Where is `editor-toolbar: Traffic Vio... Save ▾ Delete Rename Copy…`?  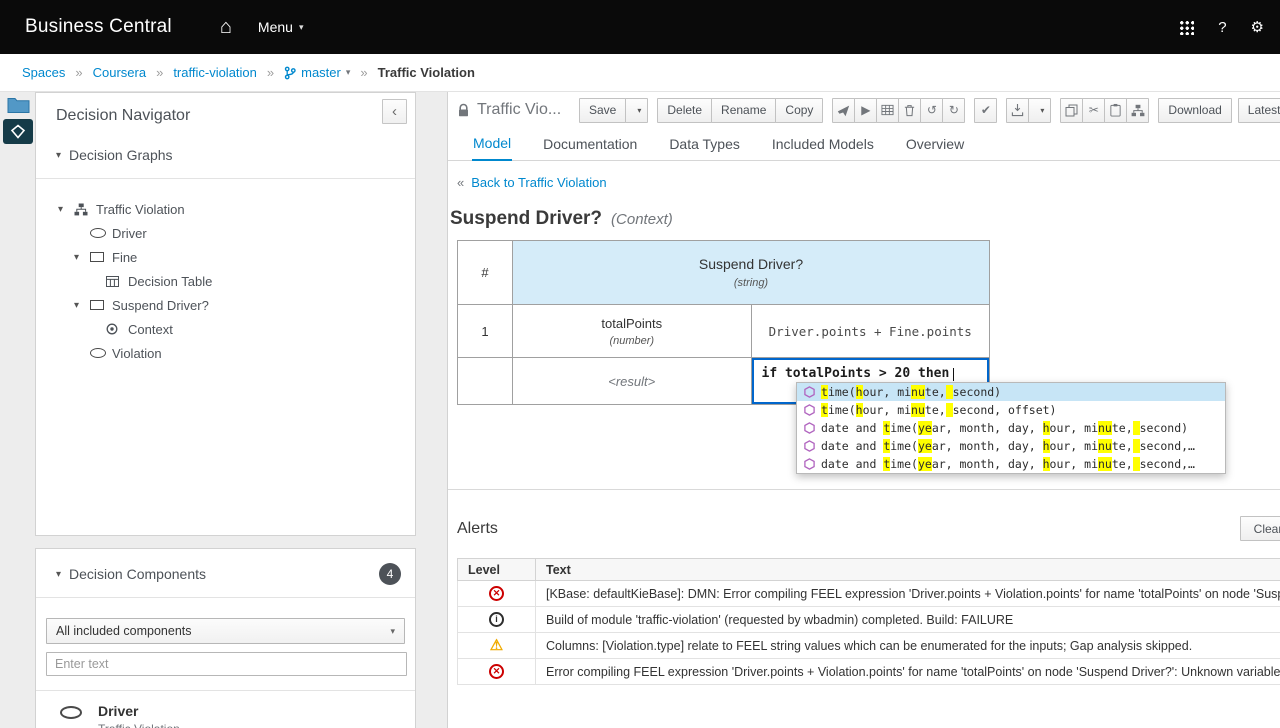
editor-toolbar: Traffic Vio... Save ▾ Delete Rename Copy… is located at coordinates (864, 110).